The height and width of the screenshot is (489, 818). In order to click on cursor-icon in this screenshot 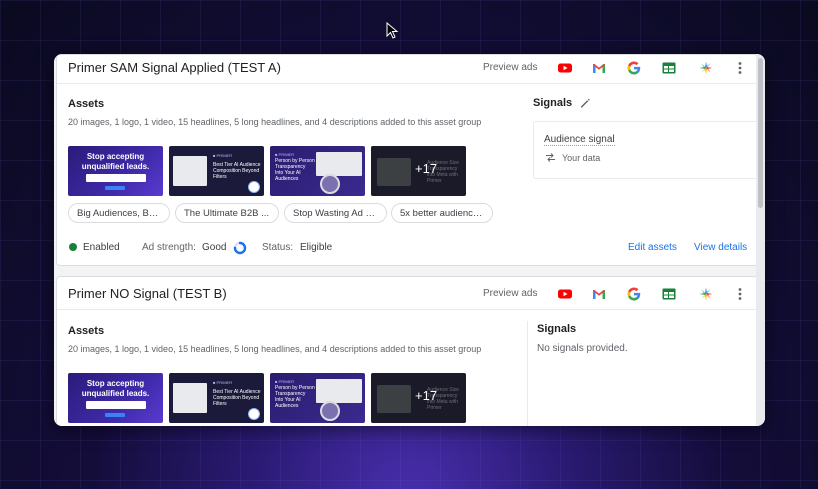, I will do `click(392, 30)`.